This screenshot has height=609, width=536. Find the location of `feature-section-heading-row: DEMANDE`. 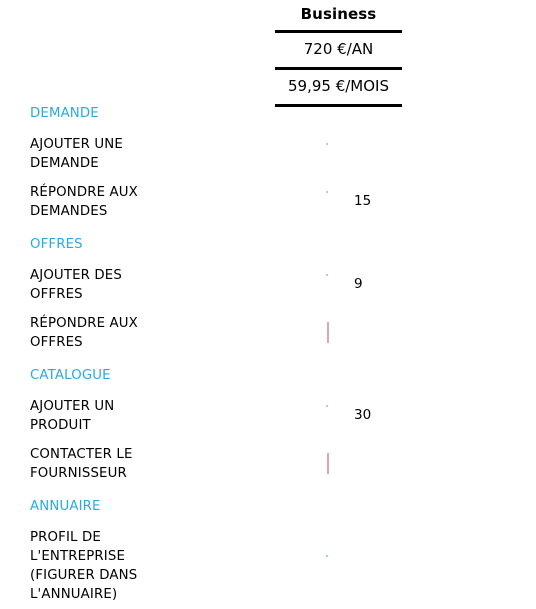

feature-section-heading-row: DEMANDE is located at coordinates (268, 112).